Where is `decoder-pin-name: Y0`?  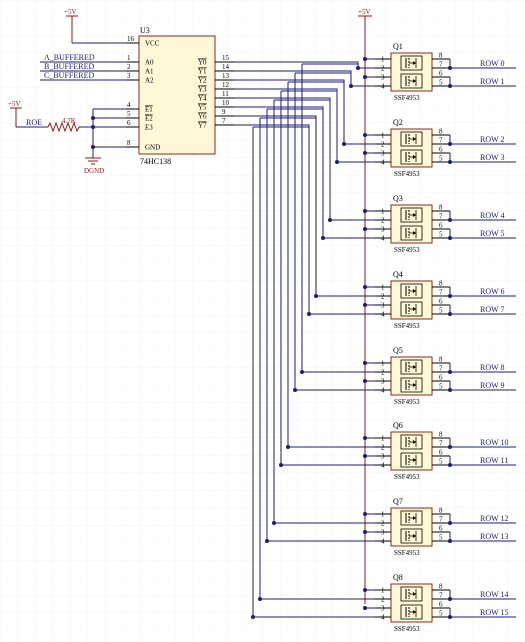
decoder-pin-name: Y0 is located at coordinates (202, 63).